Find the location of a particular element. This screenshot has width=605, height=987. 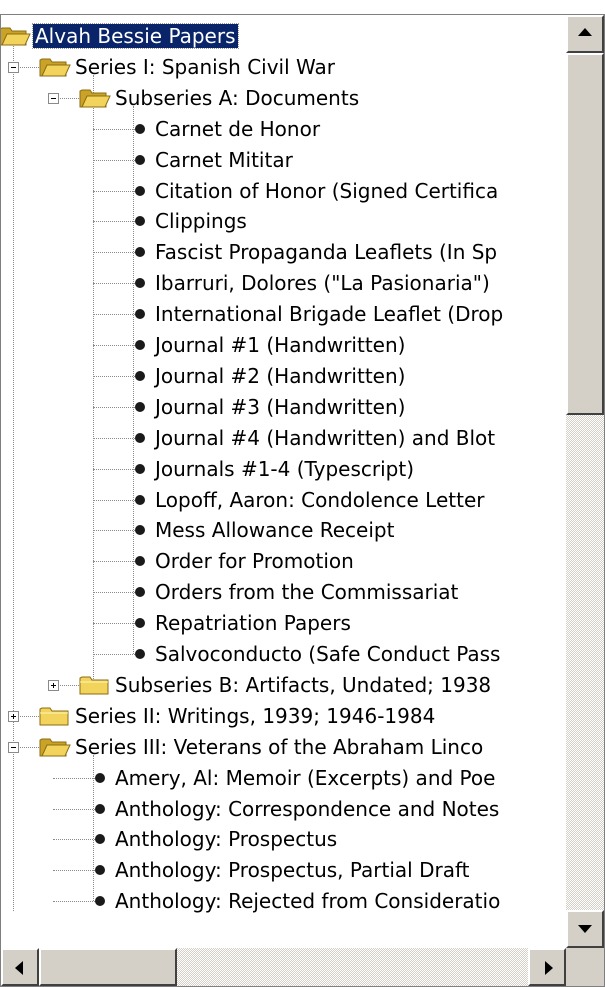

tree-item-node: Mess Allowance Receipt is located at coordinates (283, 530).